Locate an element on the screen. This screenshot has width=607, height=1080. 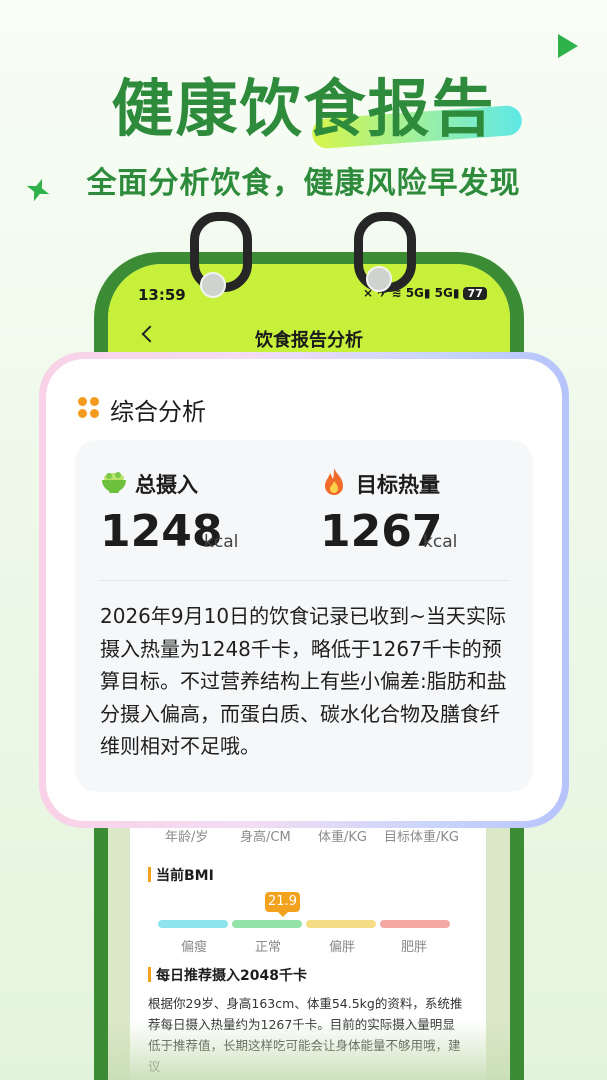
bmi-label-over: 偏胖 is located at coordinates (342, 947).